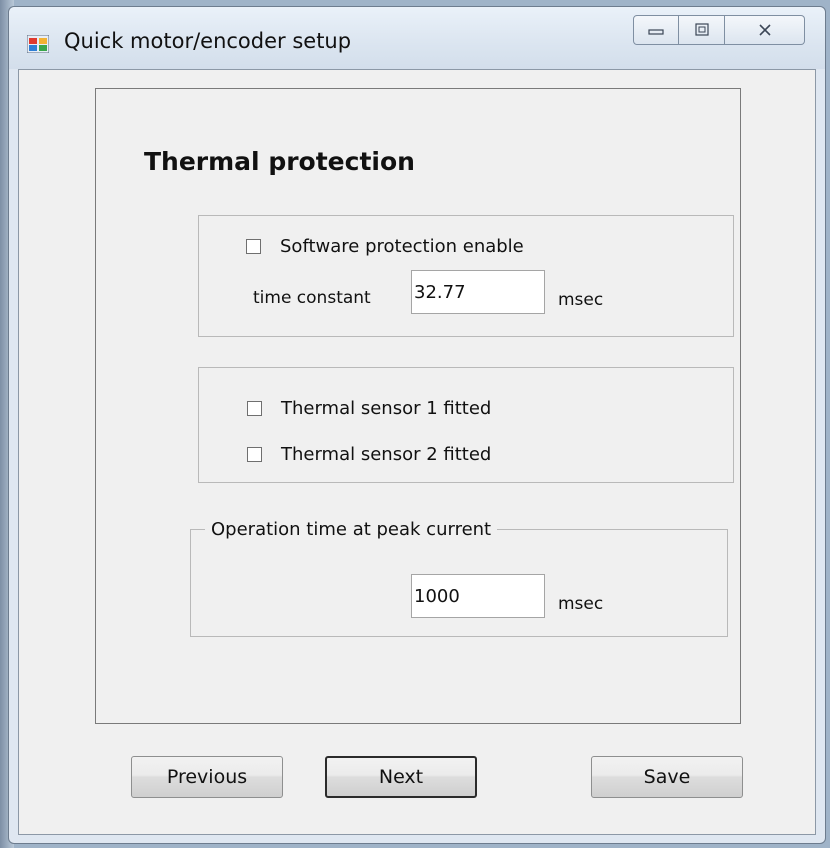 Image resolution: width=830 pixels, height=848 pixels. I want to click on thermal-sensor-2-label: Thermal sensor 2 fitted, so click(386, 454).